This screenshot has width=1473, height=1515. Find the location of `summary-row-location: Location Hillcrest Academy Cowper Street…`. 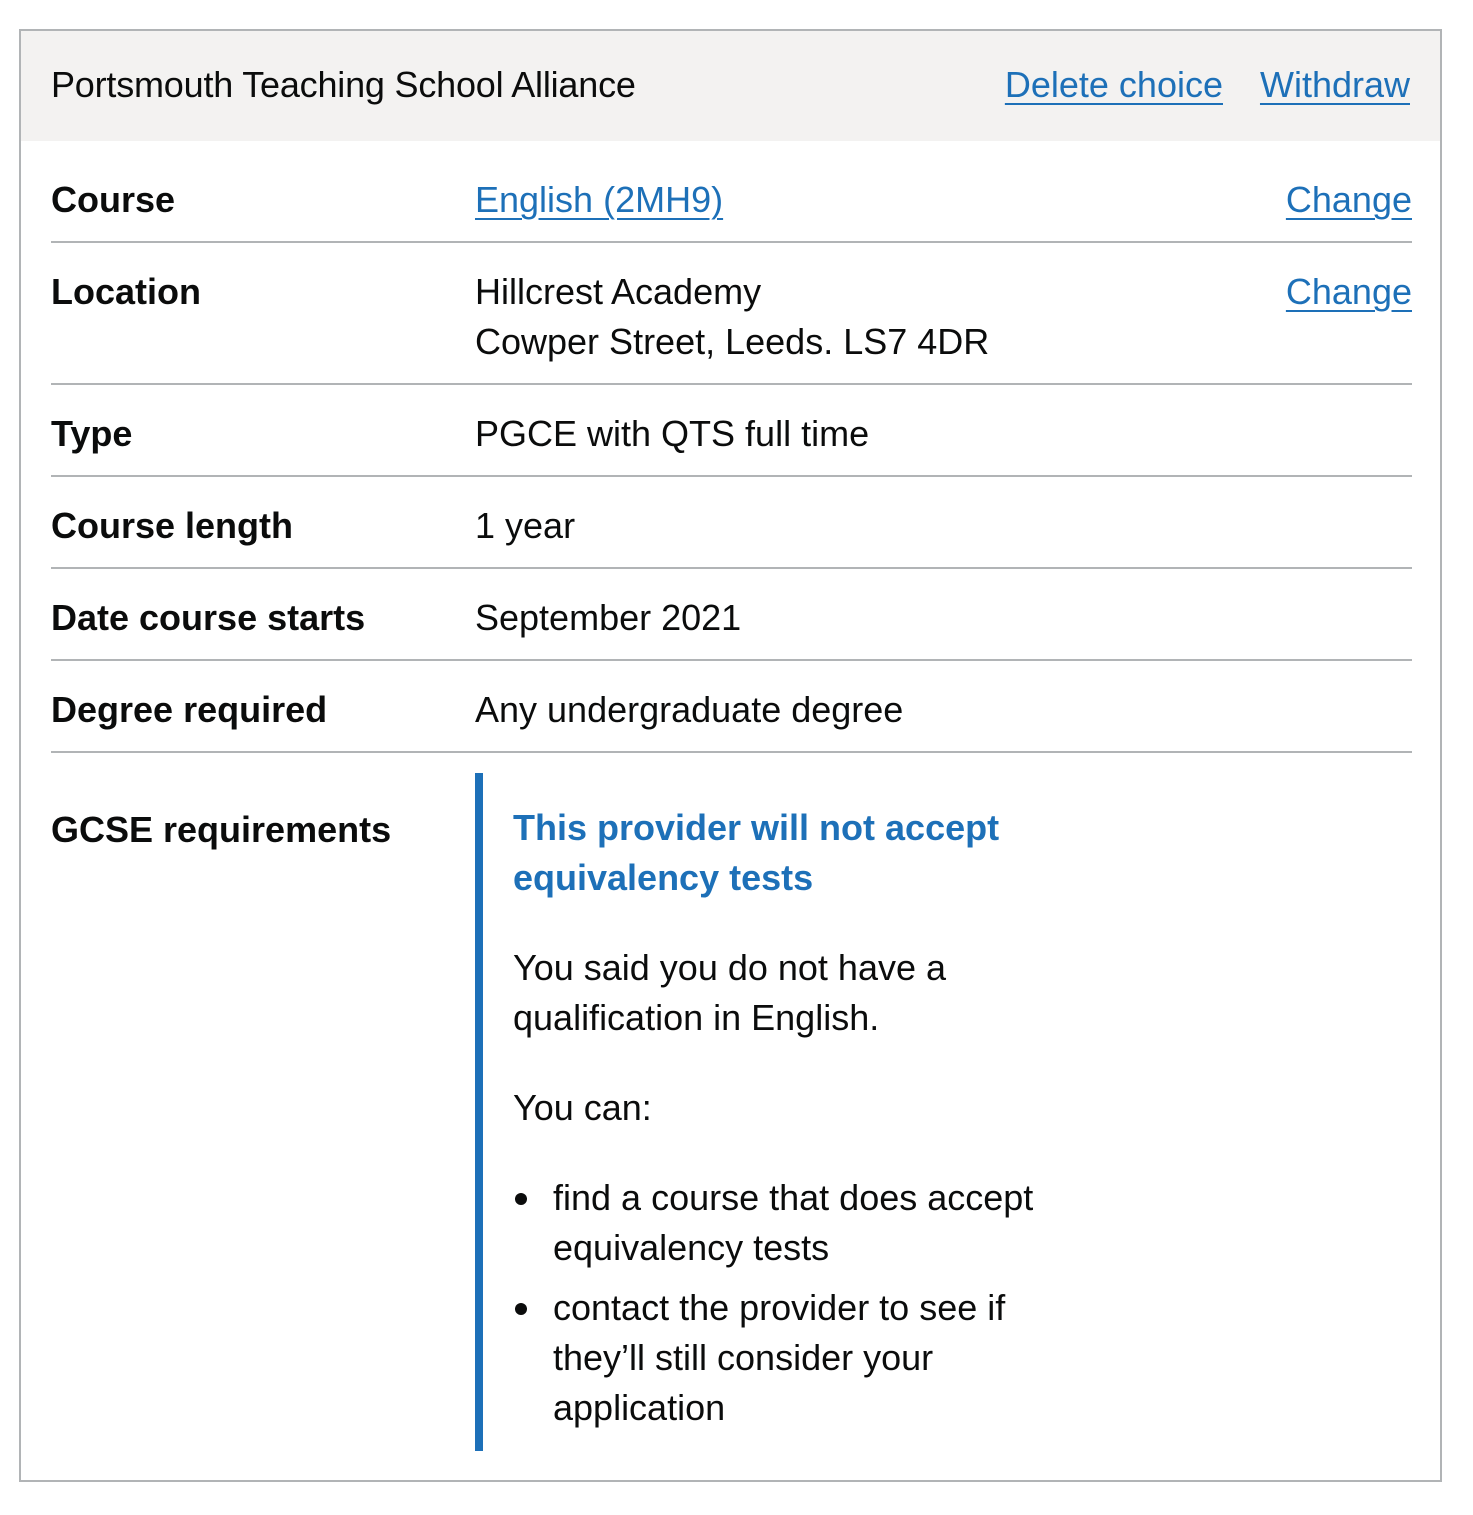

summary-row-location: Location Hillcrest Academy Cowper Street… is located at coordinates (731, 326).